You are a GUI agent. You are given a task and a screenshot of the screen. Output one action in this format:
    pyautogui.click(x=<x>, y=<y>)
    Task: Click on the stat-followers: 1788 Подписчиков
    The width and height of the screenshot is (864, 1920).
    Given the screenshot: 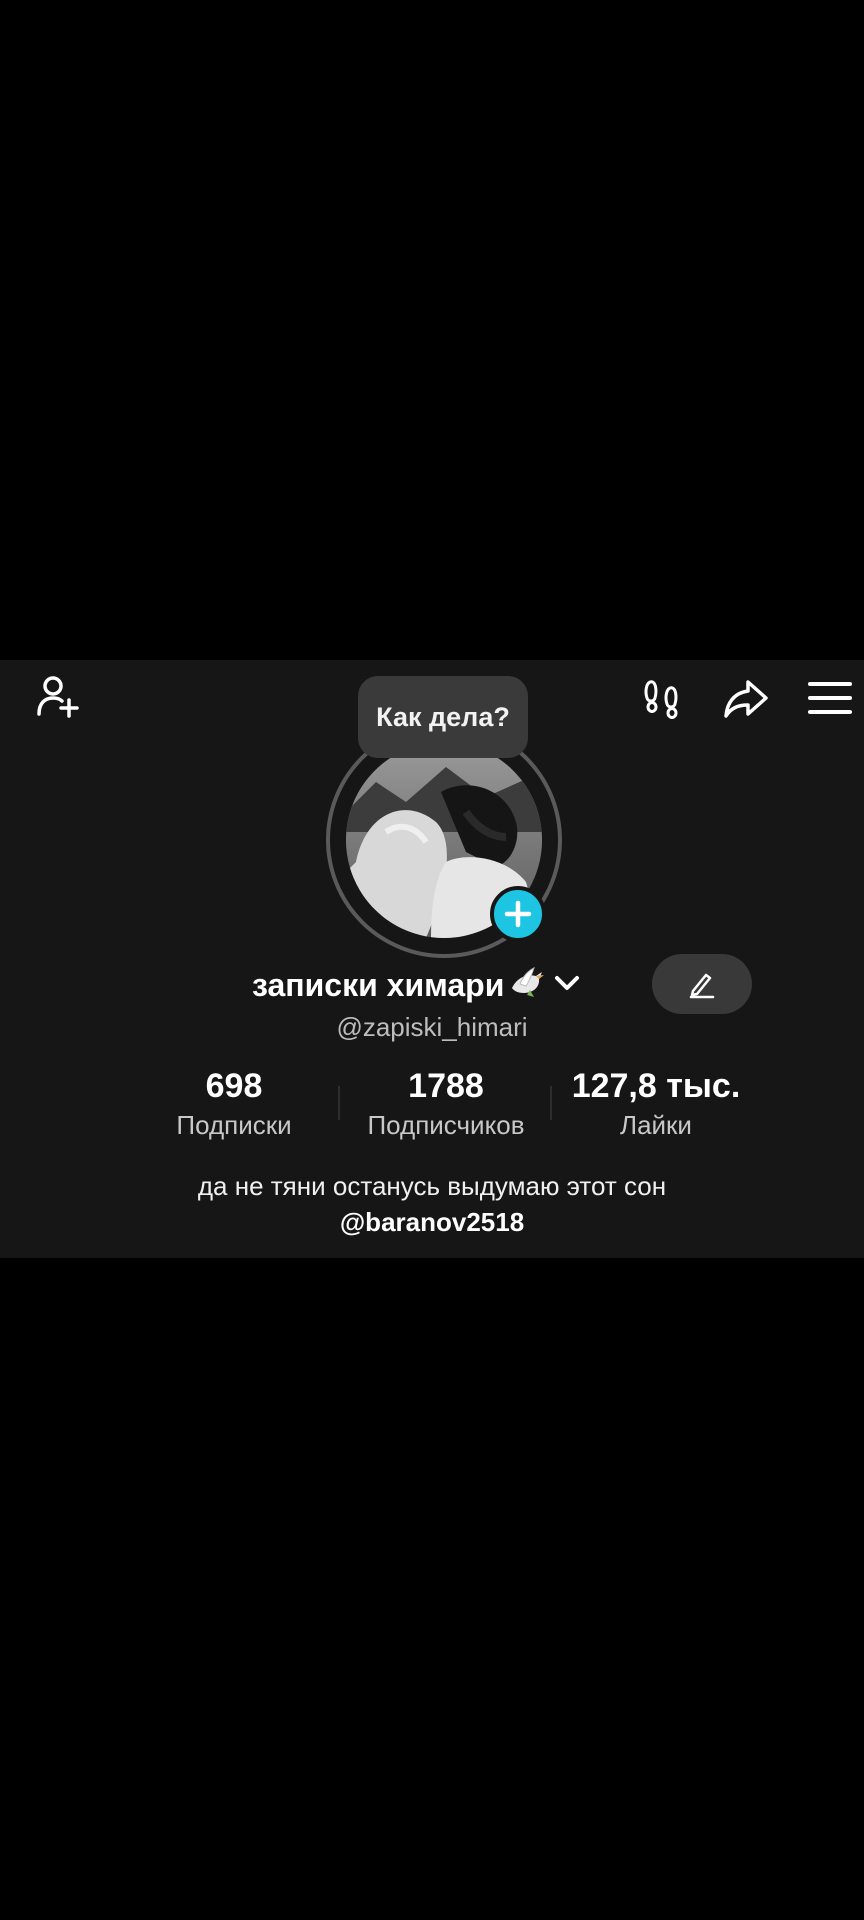 What is the action you would take?
    pyautogui.click(x=446, y=1104)
    